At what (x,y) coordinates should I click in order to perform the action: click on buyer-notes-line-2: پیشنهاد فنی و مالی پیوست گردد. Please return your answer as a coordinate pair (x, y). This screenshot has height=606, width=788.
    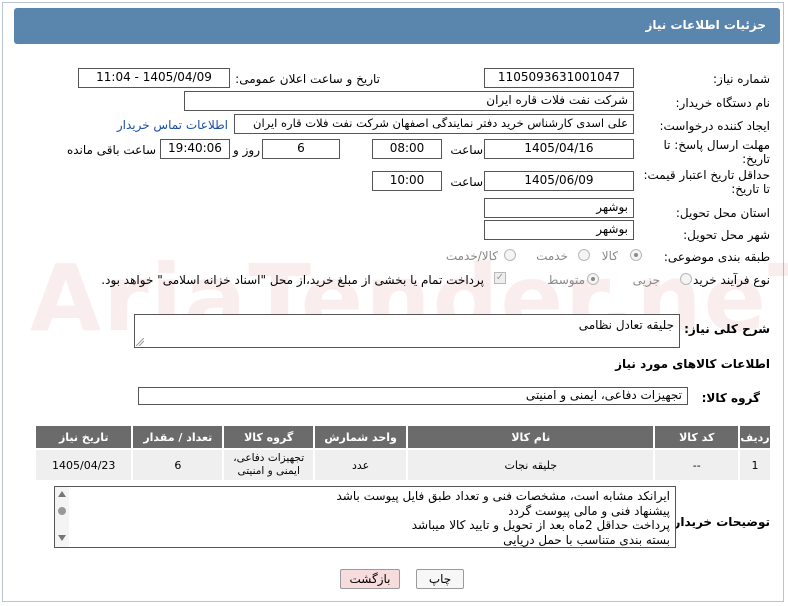
    Looking at the image, I should click on (589, 510).